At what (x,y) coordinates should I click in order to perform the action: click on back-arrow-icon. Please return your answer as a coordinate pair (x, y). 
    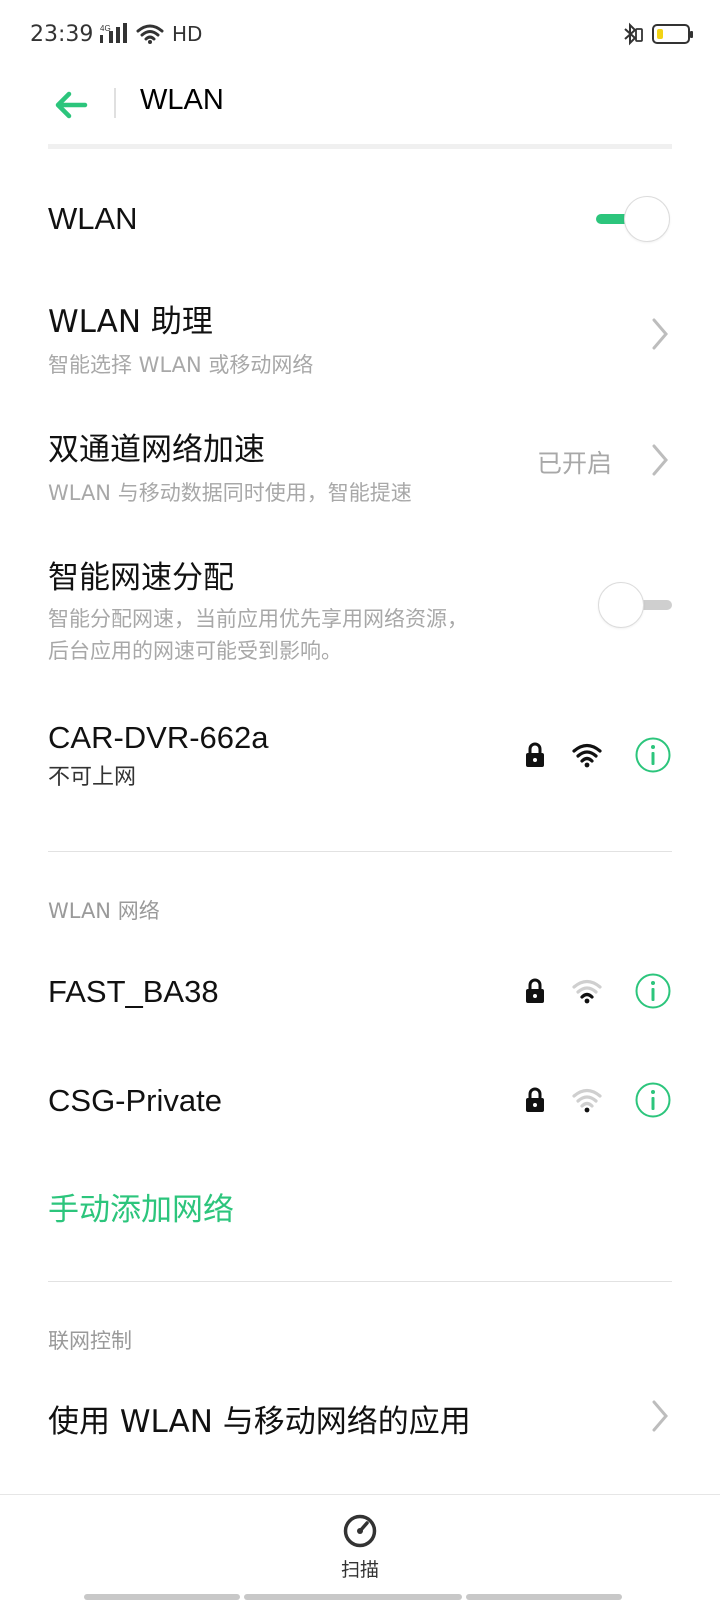
    Looking at the image, I should click on (71, 105).